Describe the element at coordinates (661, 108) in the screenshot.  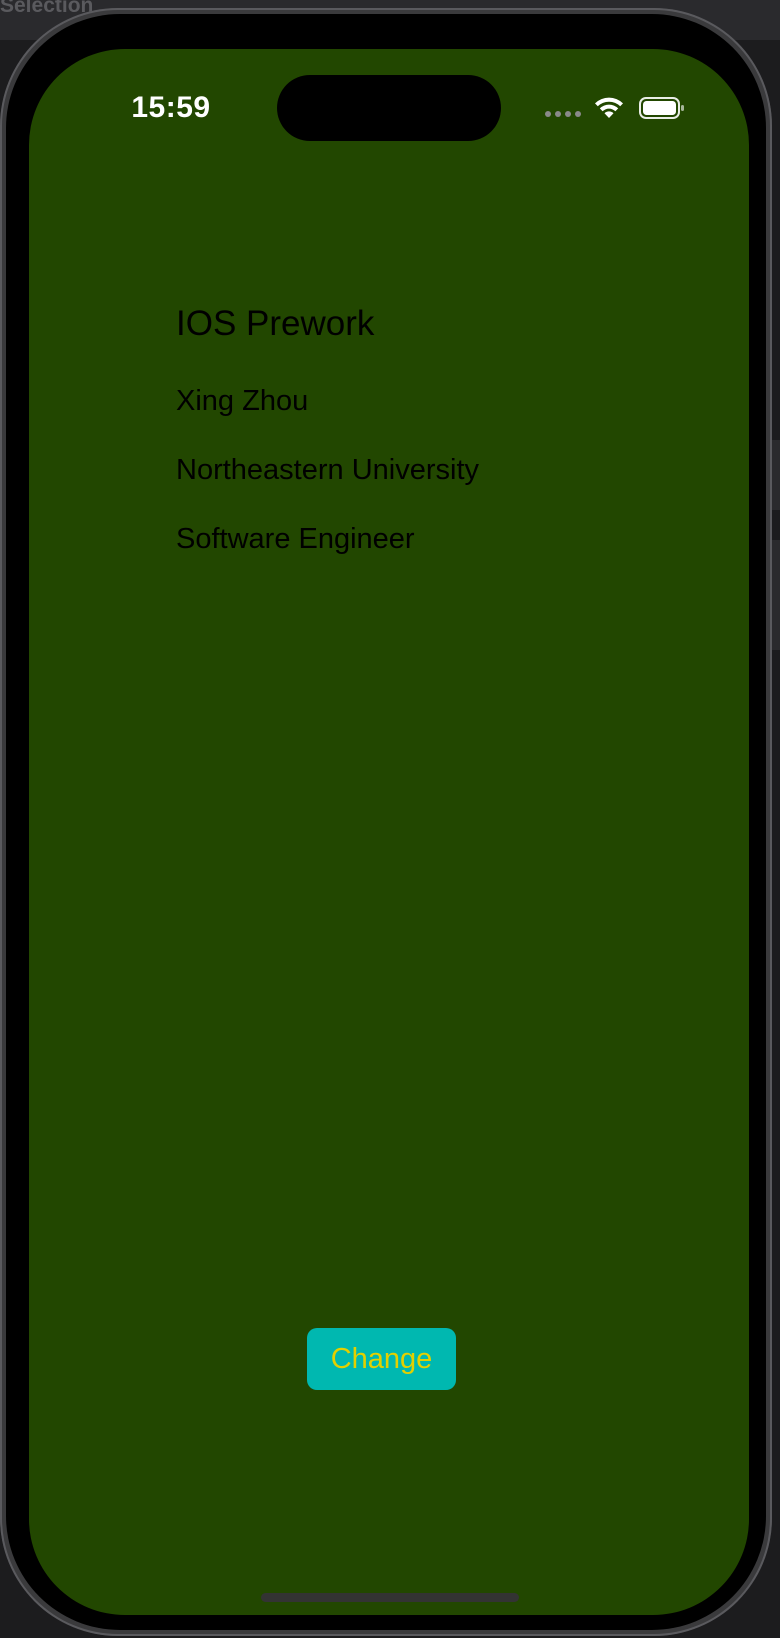
I see `battery-full-icon` at that location.